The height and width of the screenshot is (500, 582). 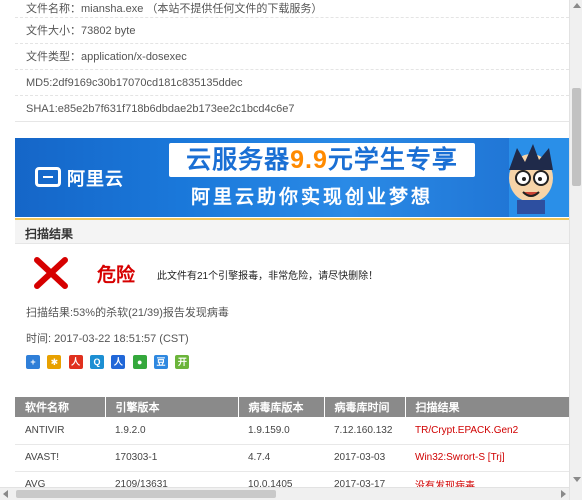 What do you see at coordinates (577, 479) in the screenshot?
I see `scroll-down-icon` at bounding box center [577, 479].